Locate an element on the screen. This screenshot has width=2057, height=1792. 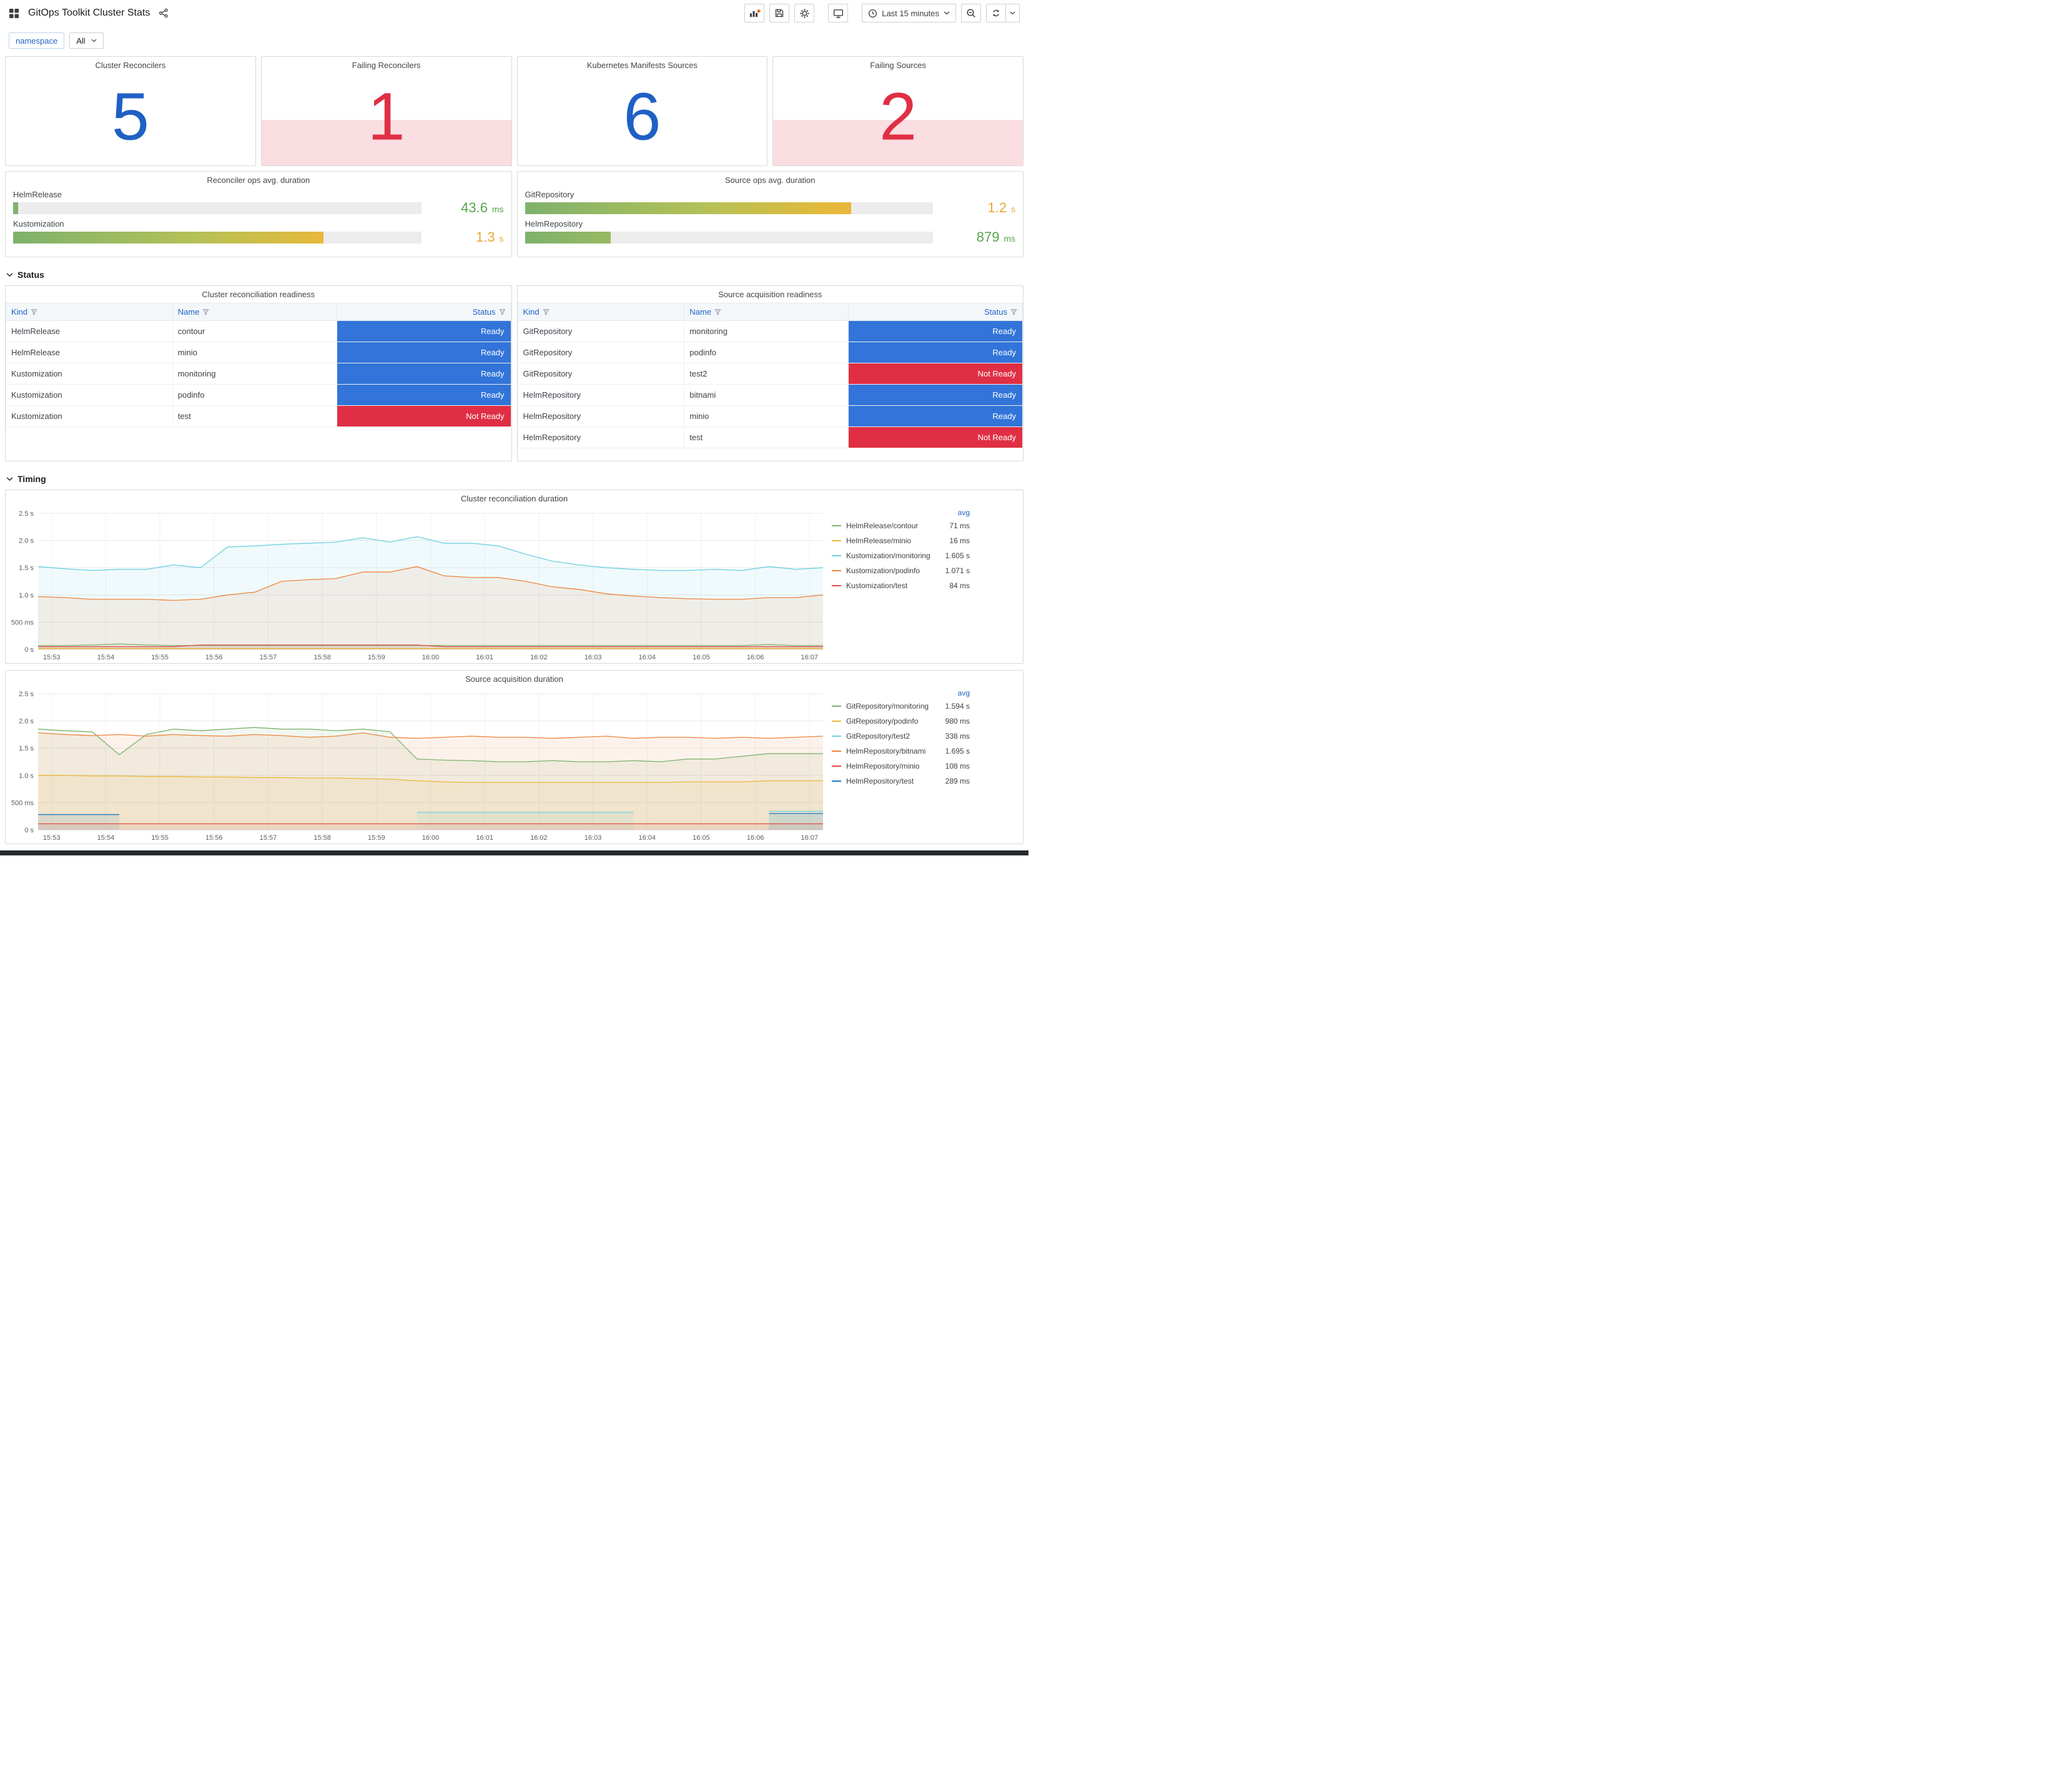
svg-text: 15:57 is located at coordinates (269, 838).